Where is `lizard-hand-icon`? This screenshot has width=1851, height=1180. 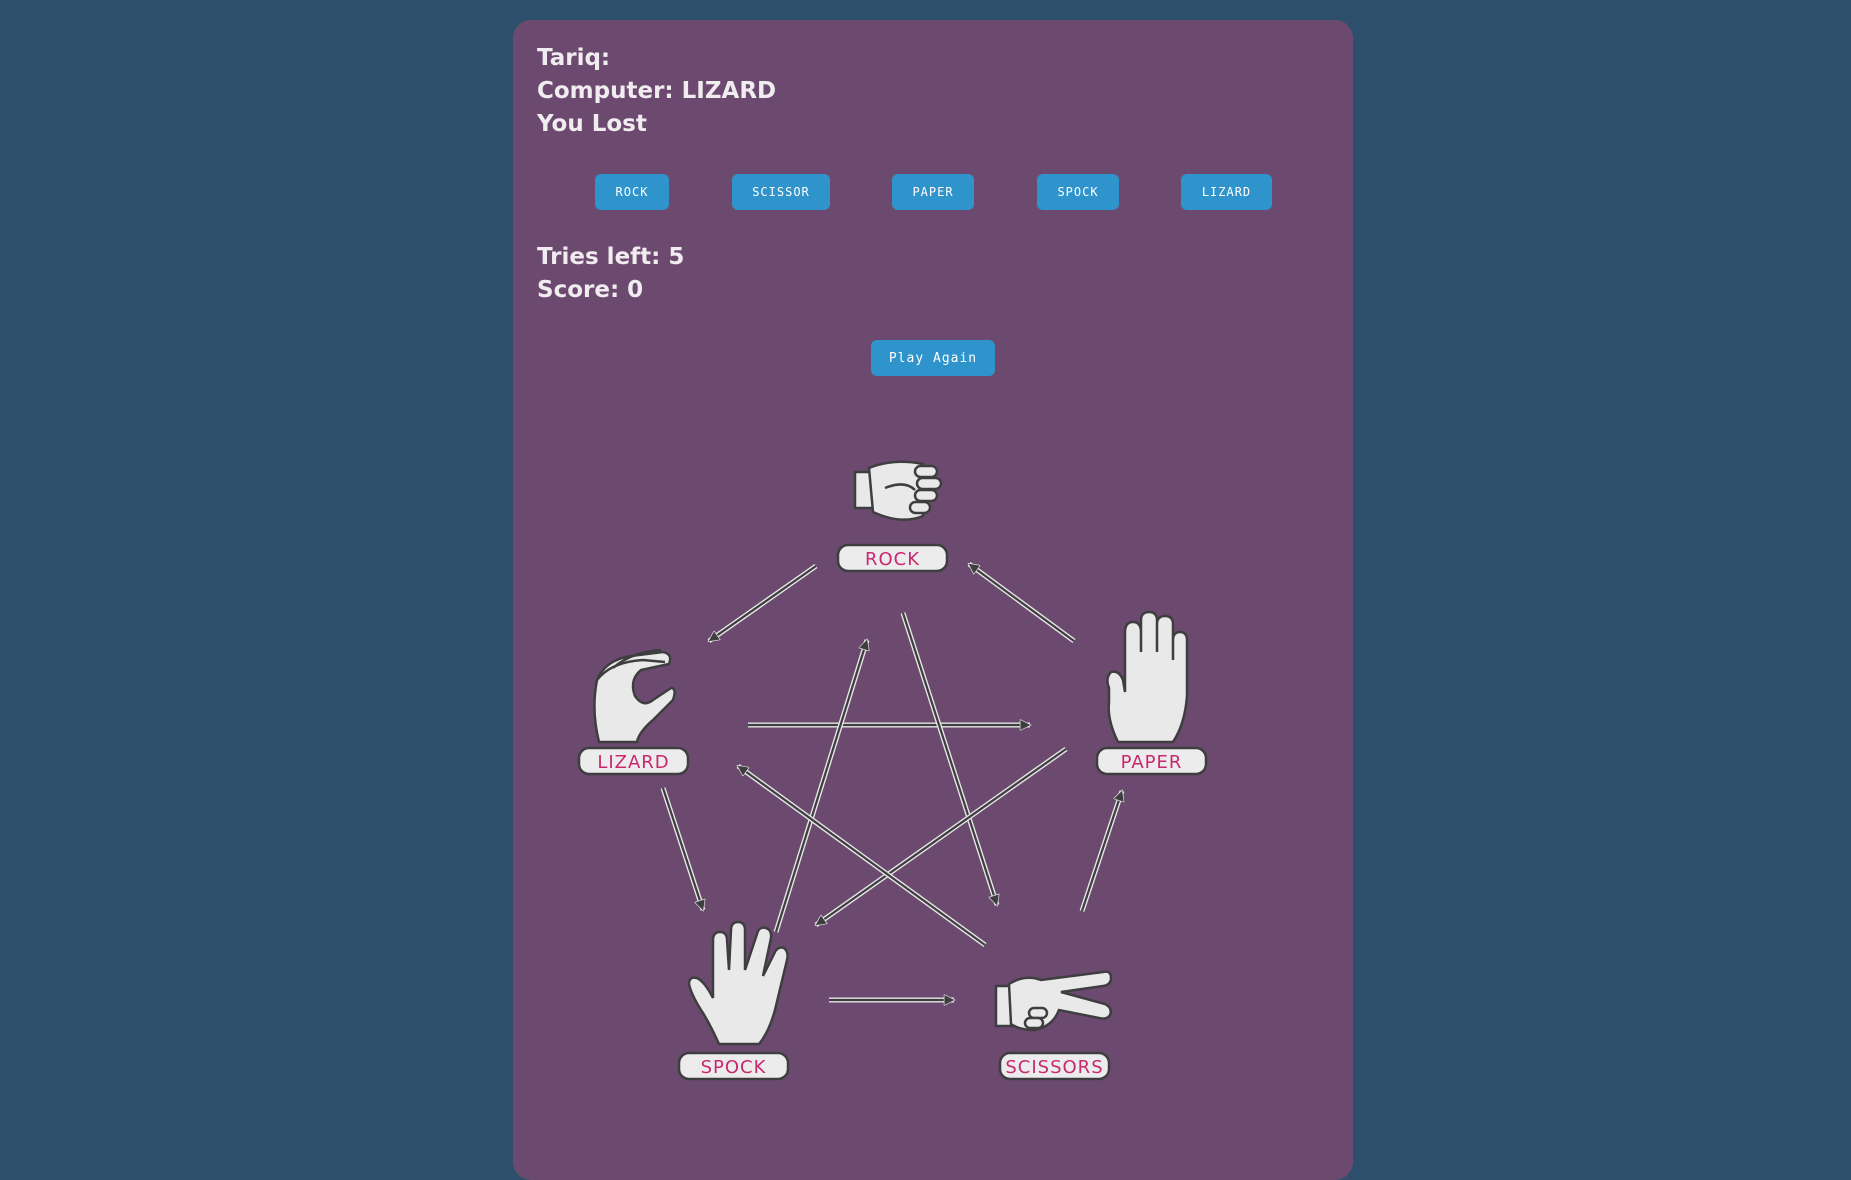 lizard-hand-icon is located at coordinates (634, 696).